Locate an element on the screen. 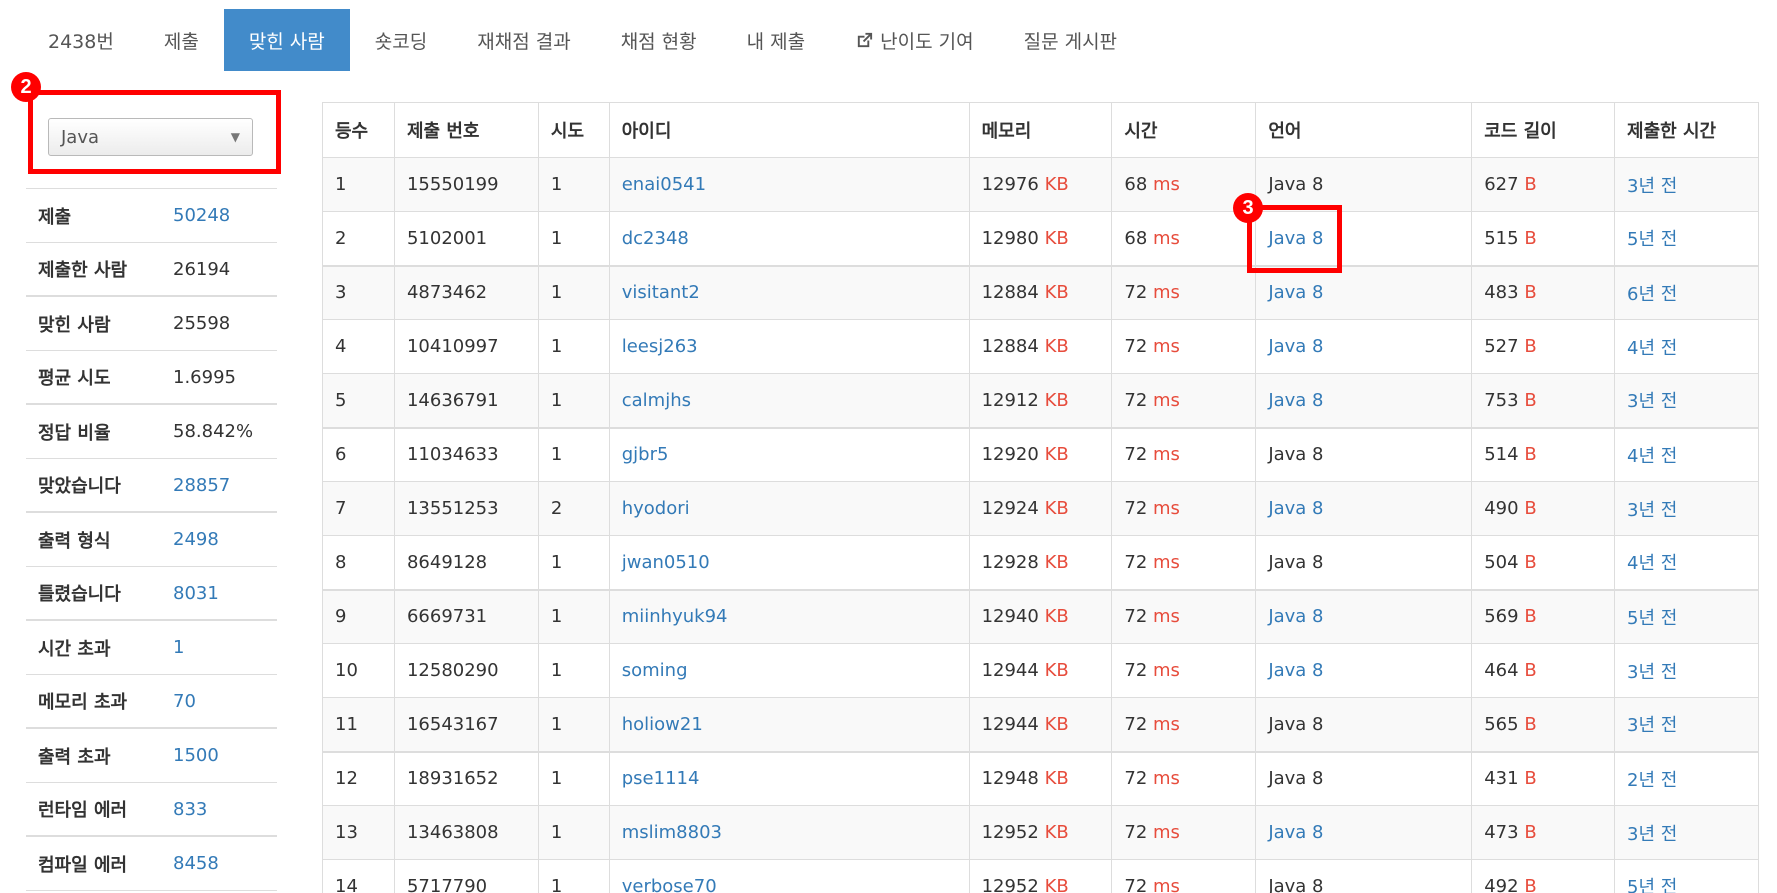 This screenshot has height=893, width=1777. stat-value: 50248 is located at coordinates (201, 215).